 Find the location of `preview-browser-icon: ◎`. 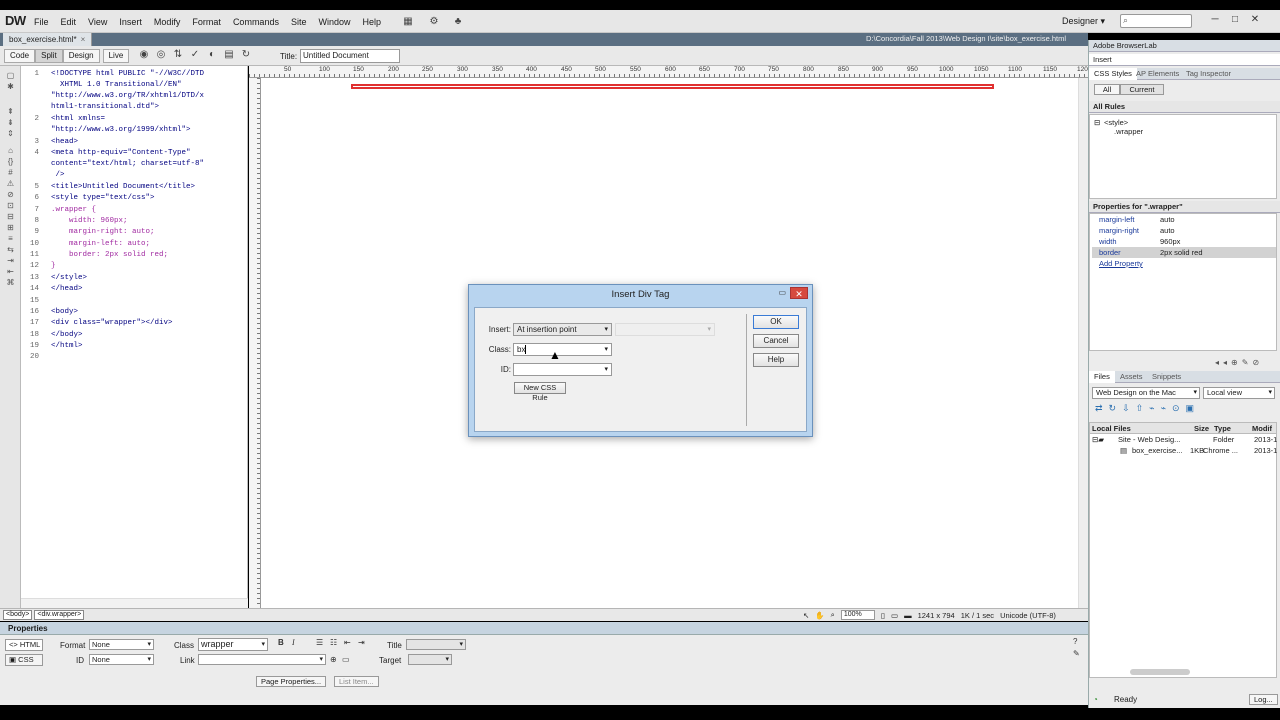

preview-browser-icon: ◎ is located at coordinates (161, 55).